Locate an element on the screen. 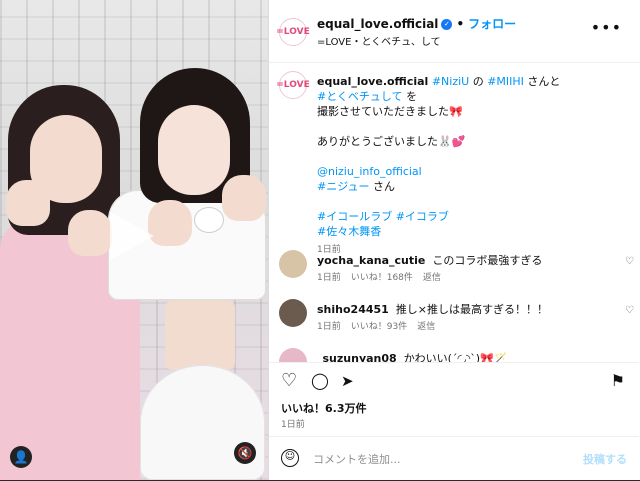  comment-body: かわいい(´◜◞◝`)🎀🪄 is located at coordinates (455, 357).